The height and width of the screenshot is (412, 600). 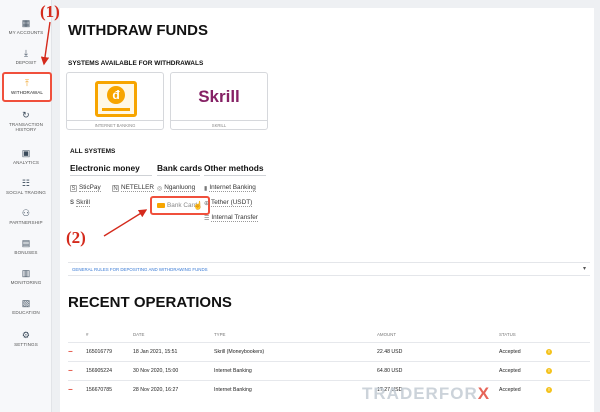 What do you see at coordinates (27, 83) in the screenshot?
I see `upload-icon: ⤒` at bounding box center [27, 83].